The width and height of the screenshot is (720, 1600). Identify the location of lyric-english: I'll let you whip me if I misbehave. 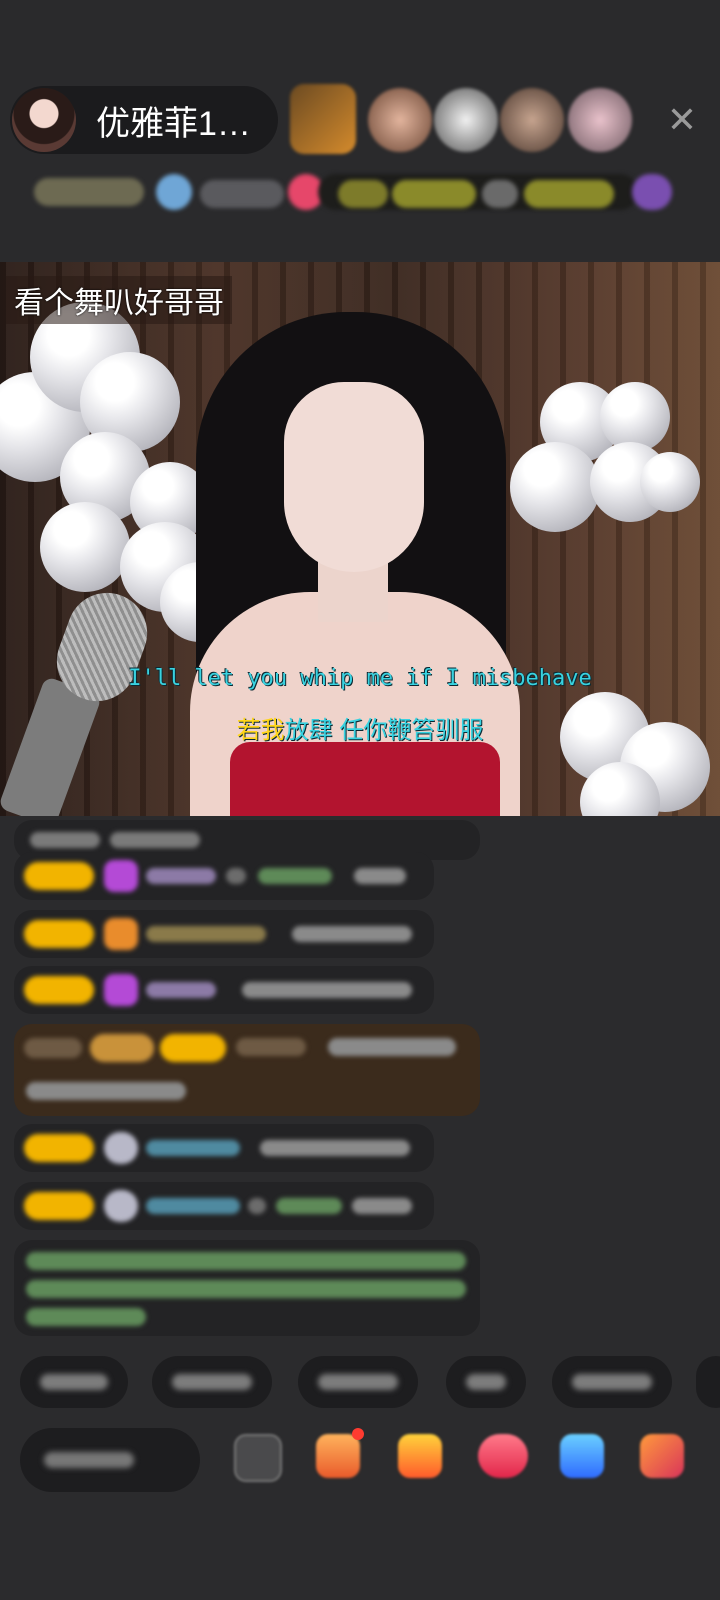
(360, 678).